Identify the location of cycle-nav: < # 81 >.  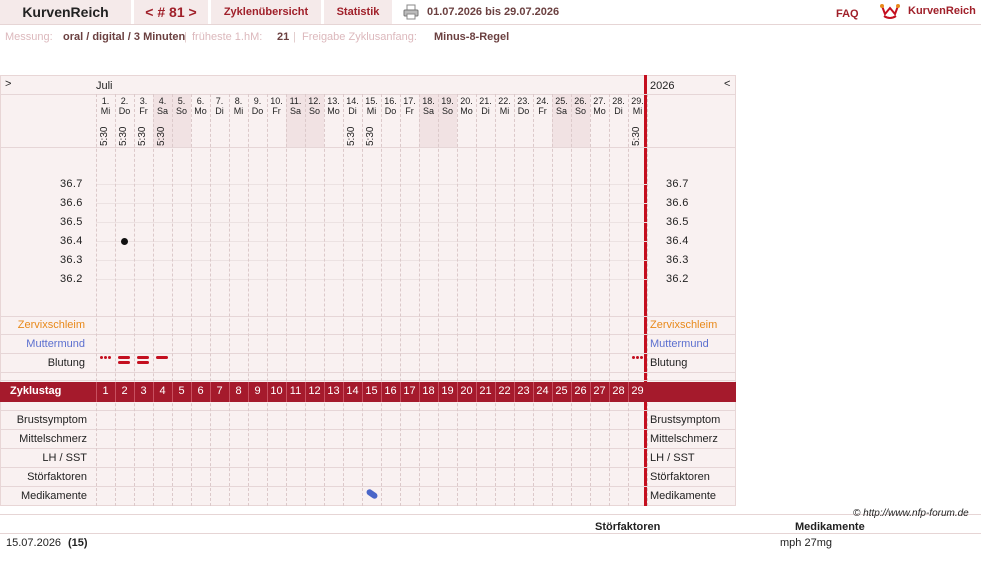
(171, 12).